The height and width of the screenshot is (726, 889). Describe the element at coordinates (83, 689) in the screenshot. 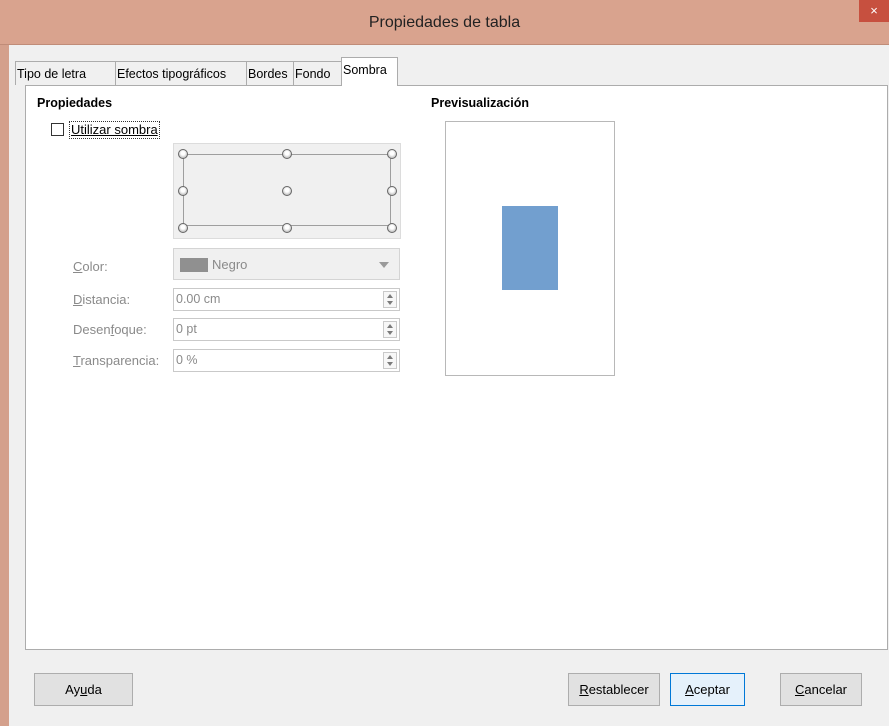

I see `help-button: Ayuda` at that location.